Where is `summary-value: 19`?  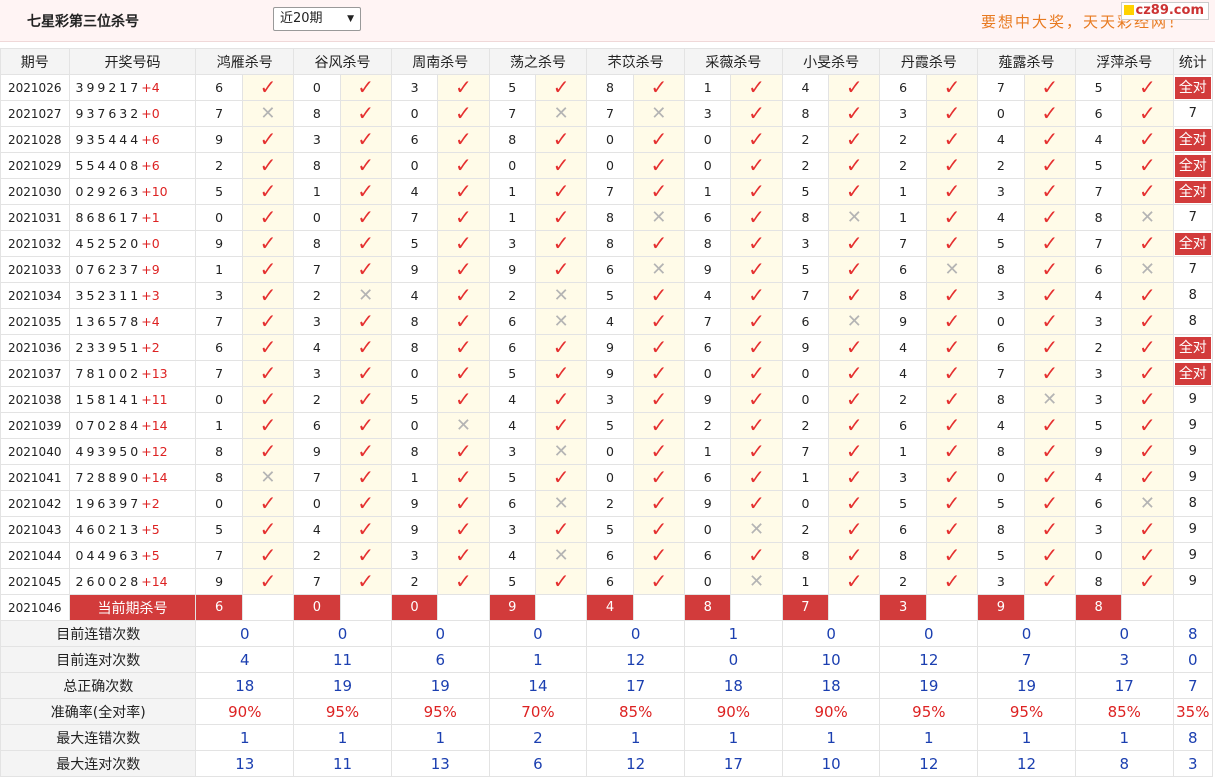 summary-value: 19 is located at coordinates (929, 685).